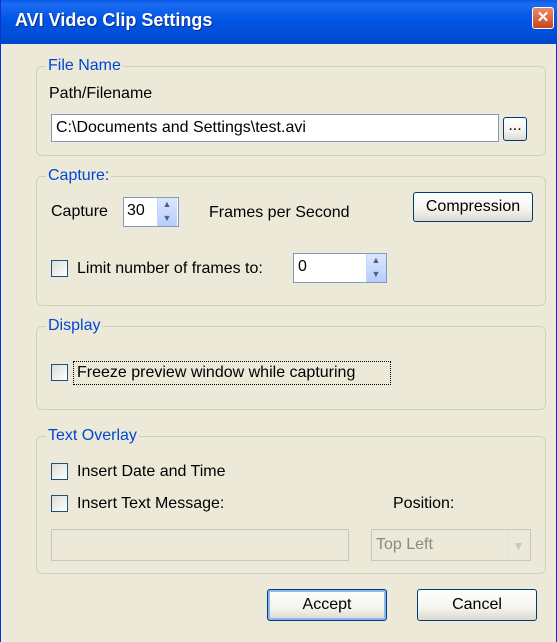 The width and height of the screenshot is (557, 642). I want to click on position-select-value: Top Left, so click(404, 544).